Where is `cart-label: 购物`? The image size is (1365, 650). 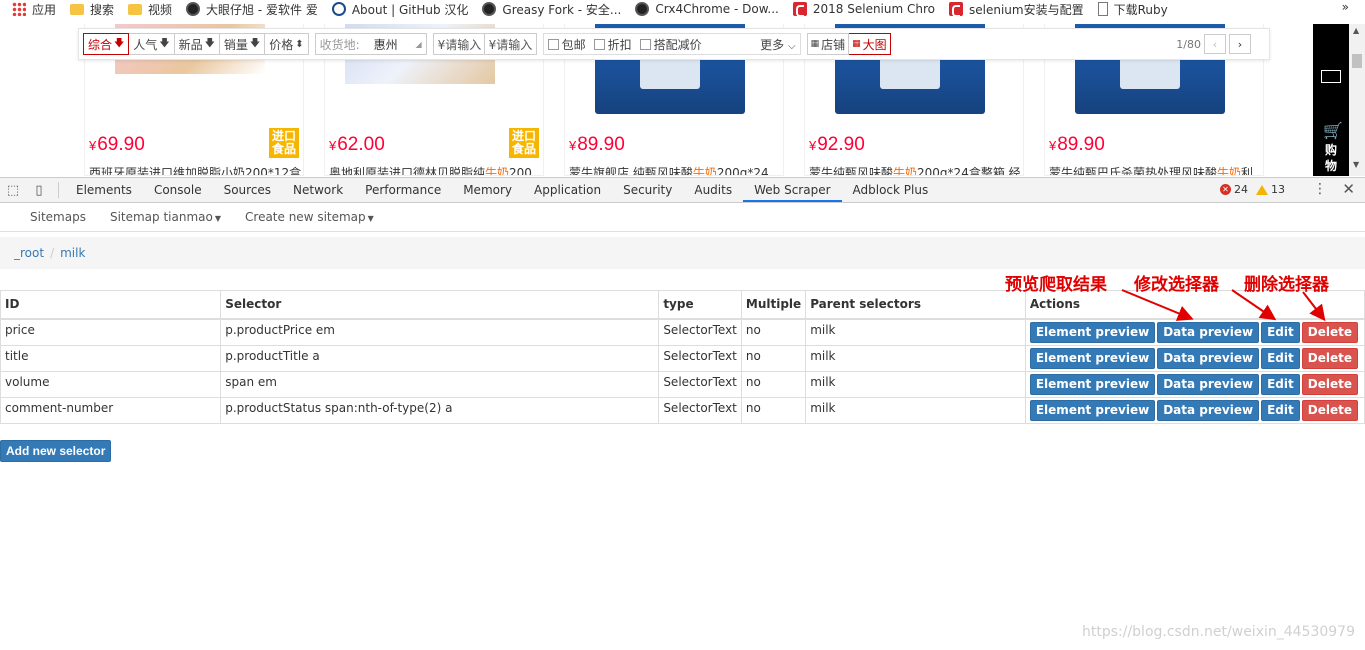 cart-label: 购物 is located at coordinates (1331, 158).